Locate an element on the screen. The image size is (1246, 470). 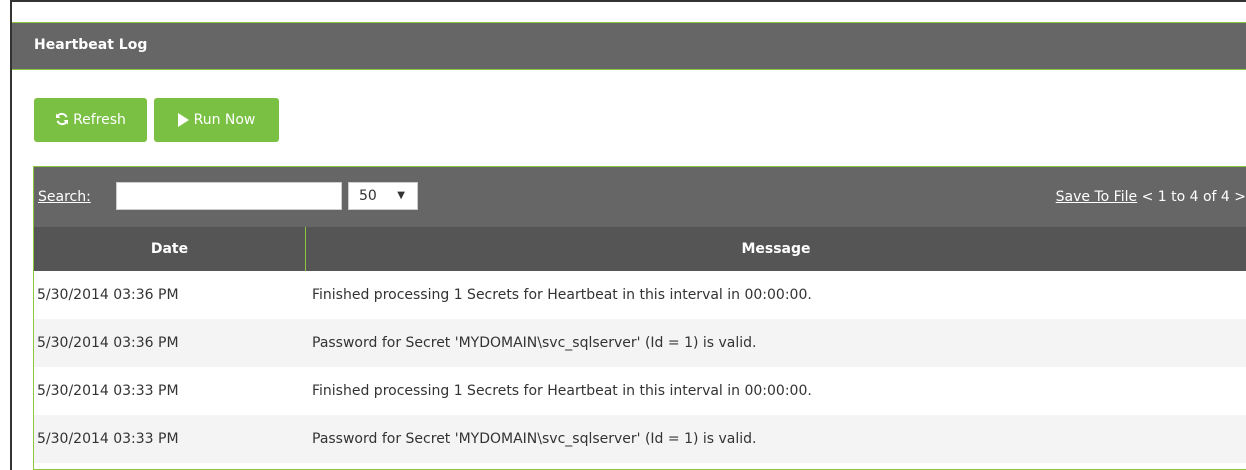
page-size-value: 50 is located at coordinates (368, 196).